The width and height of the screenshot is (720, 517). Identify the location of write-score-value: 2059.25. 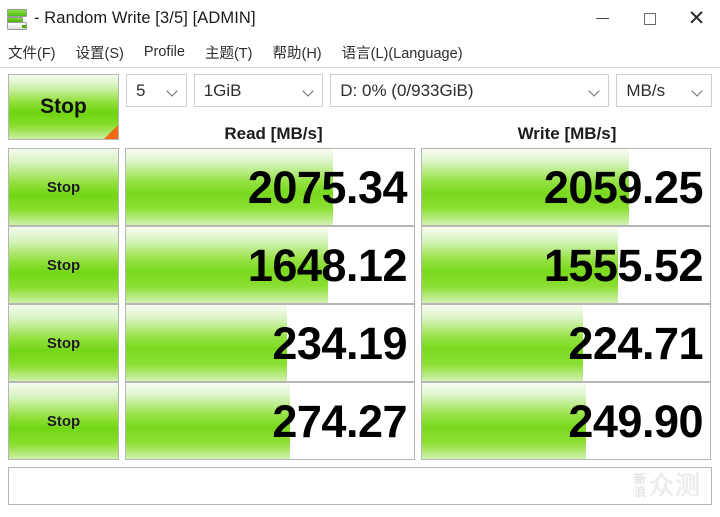
(623, 187).